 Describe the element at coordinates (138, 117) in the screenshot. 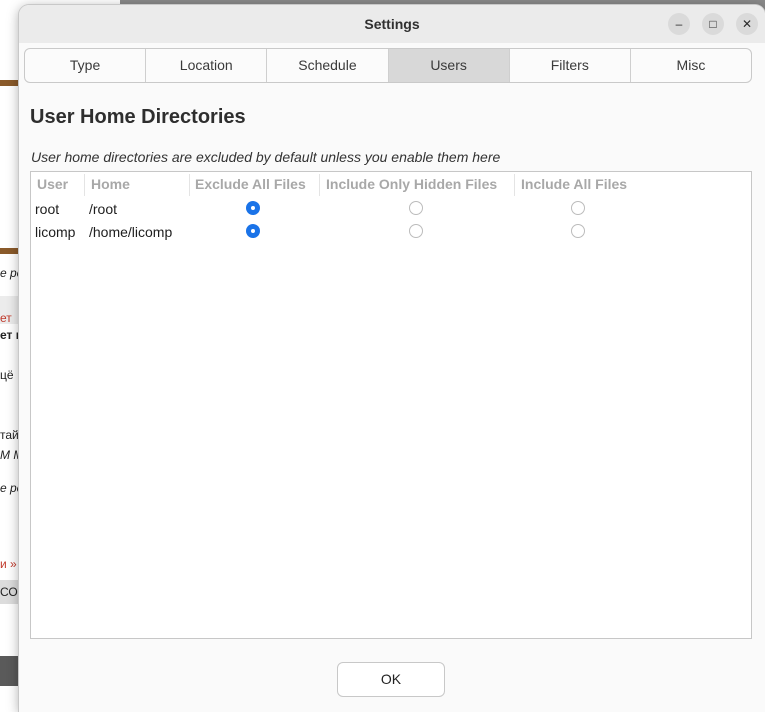

I see `section-title: User Home Directories` at that location.